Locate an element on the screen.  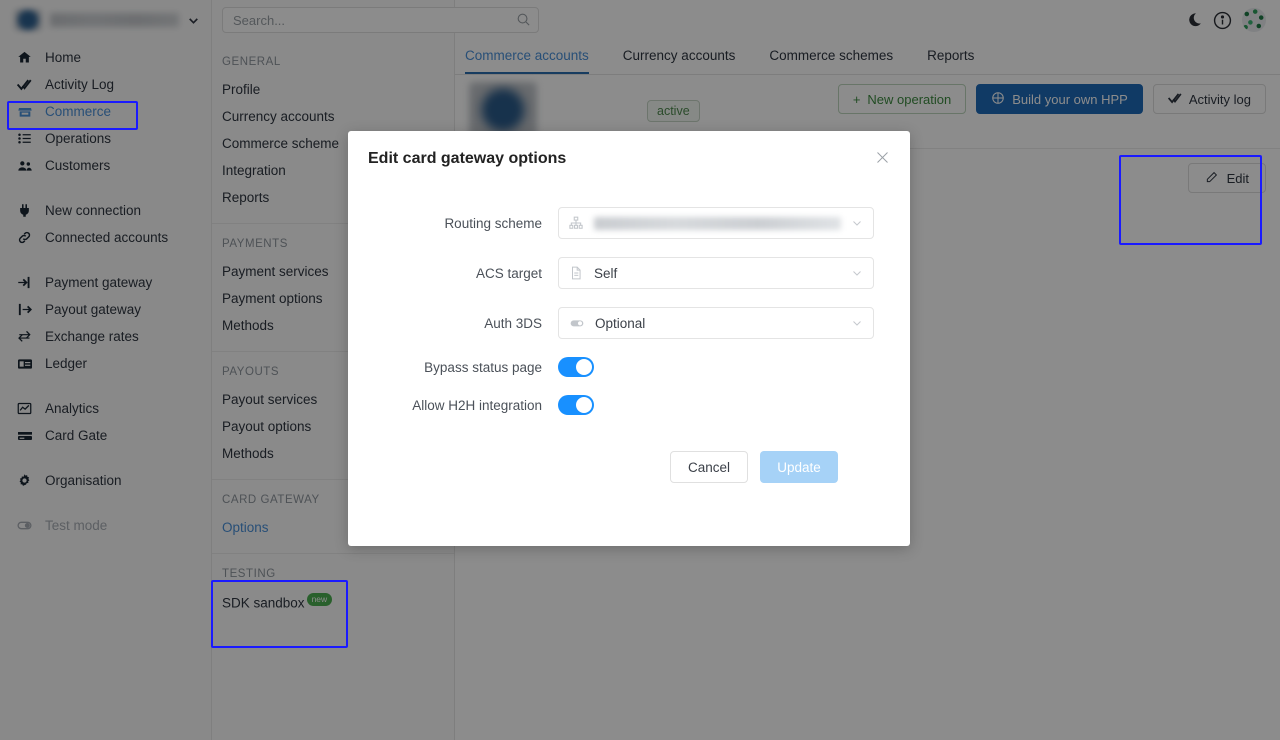
sitemap-icon is located at coordinates (576, 223).